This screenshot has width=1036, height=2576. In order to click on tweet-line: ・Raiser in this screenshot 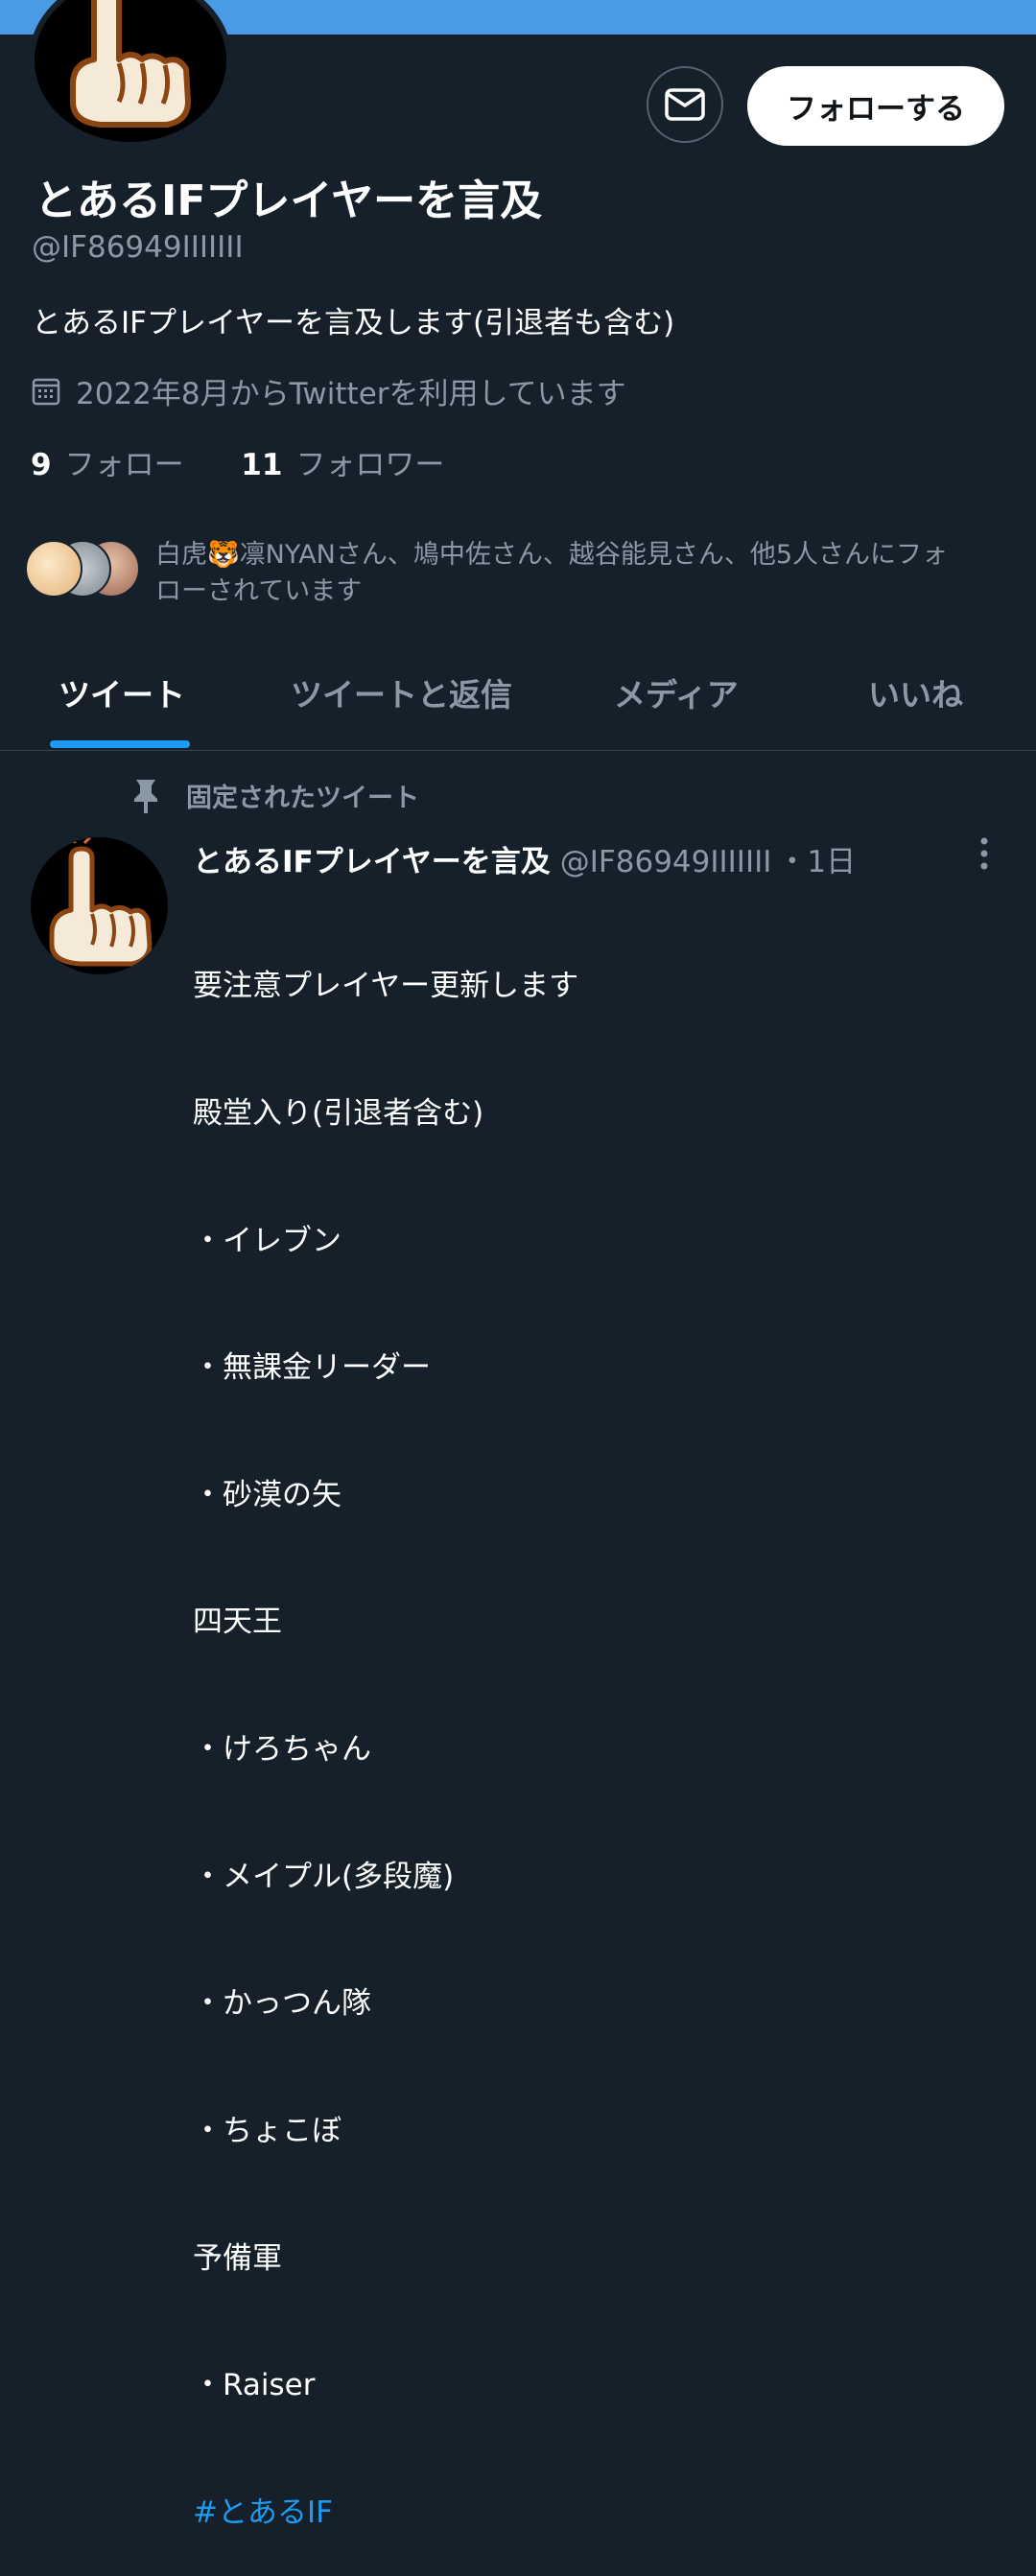, I will do `click(254, 2385)`.